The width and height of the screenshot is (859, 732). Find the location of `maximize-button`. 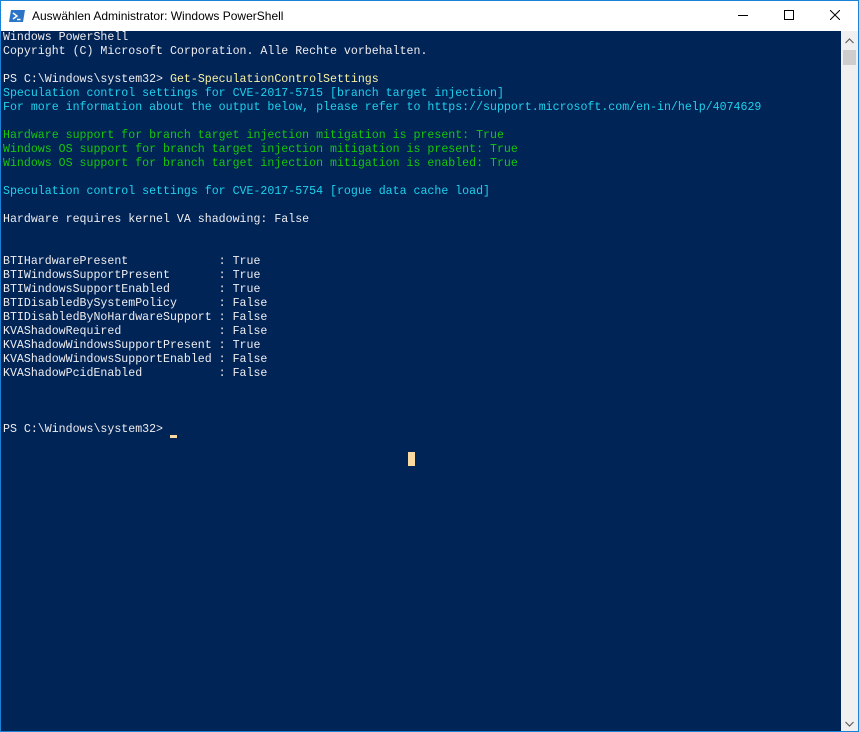

maximize-button is located at coordinates (789, 16).